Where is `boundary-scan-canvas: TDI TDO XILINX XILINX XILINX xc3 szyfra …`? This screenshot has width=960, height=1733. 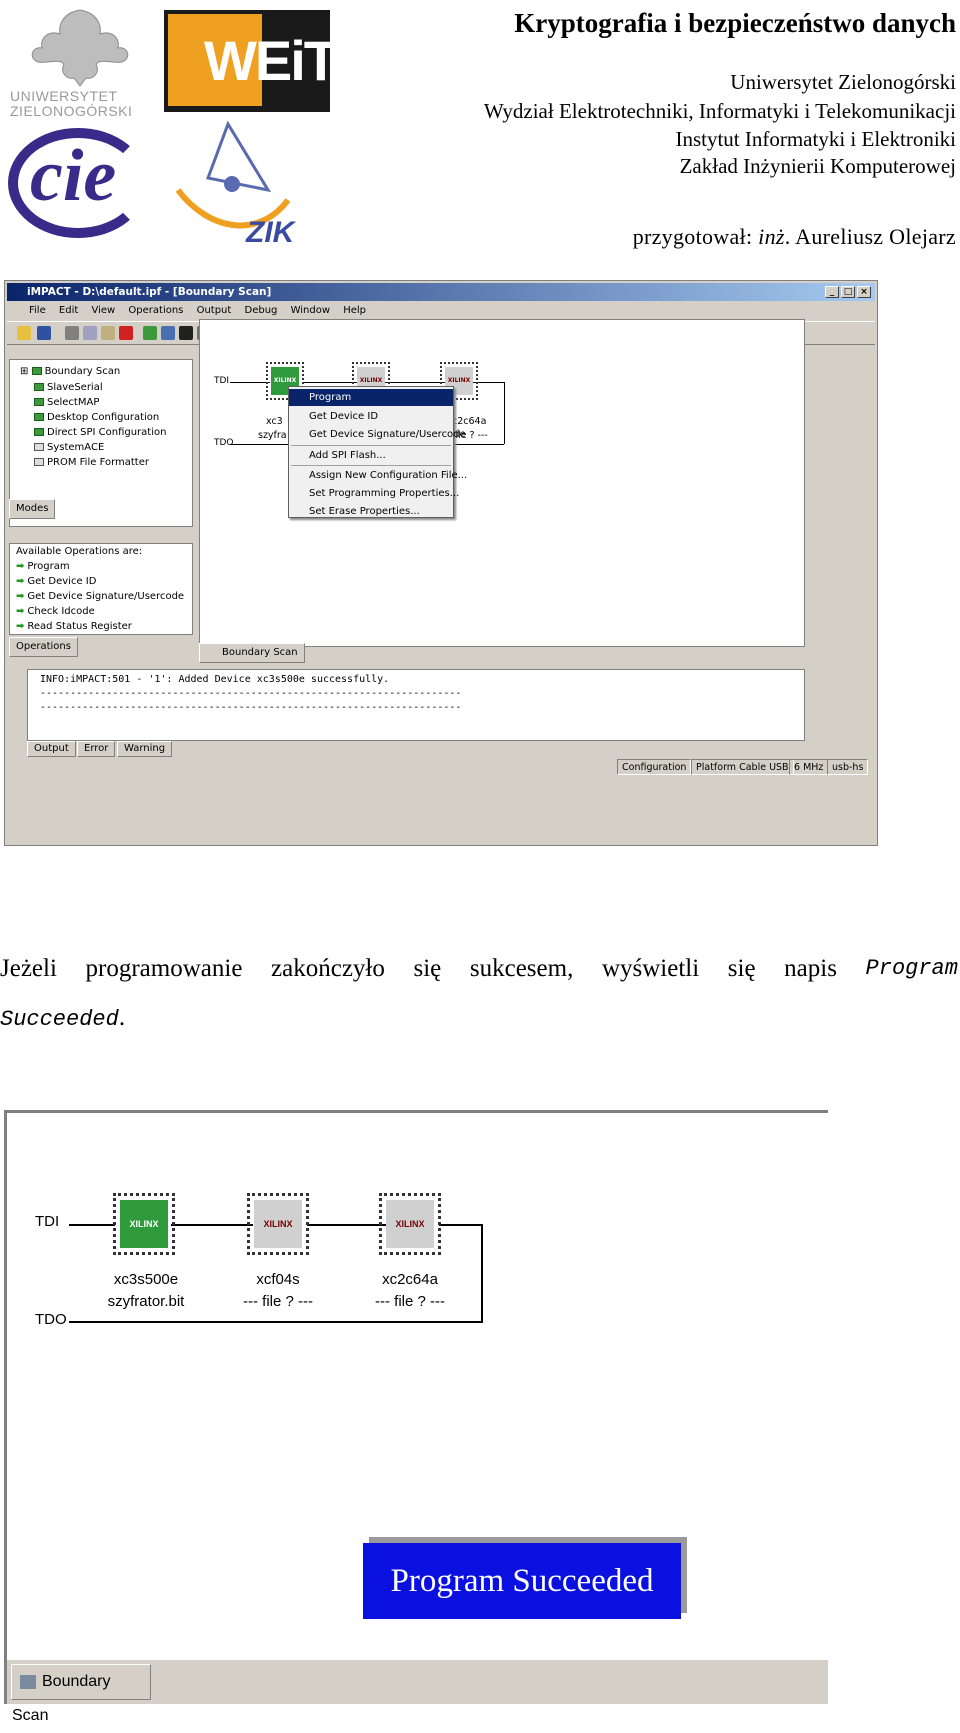
boundary-scan-canvas: TDI TDO XILINX XILINX XILINX xc3 szyfra … is located at coordinates (502, 483).